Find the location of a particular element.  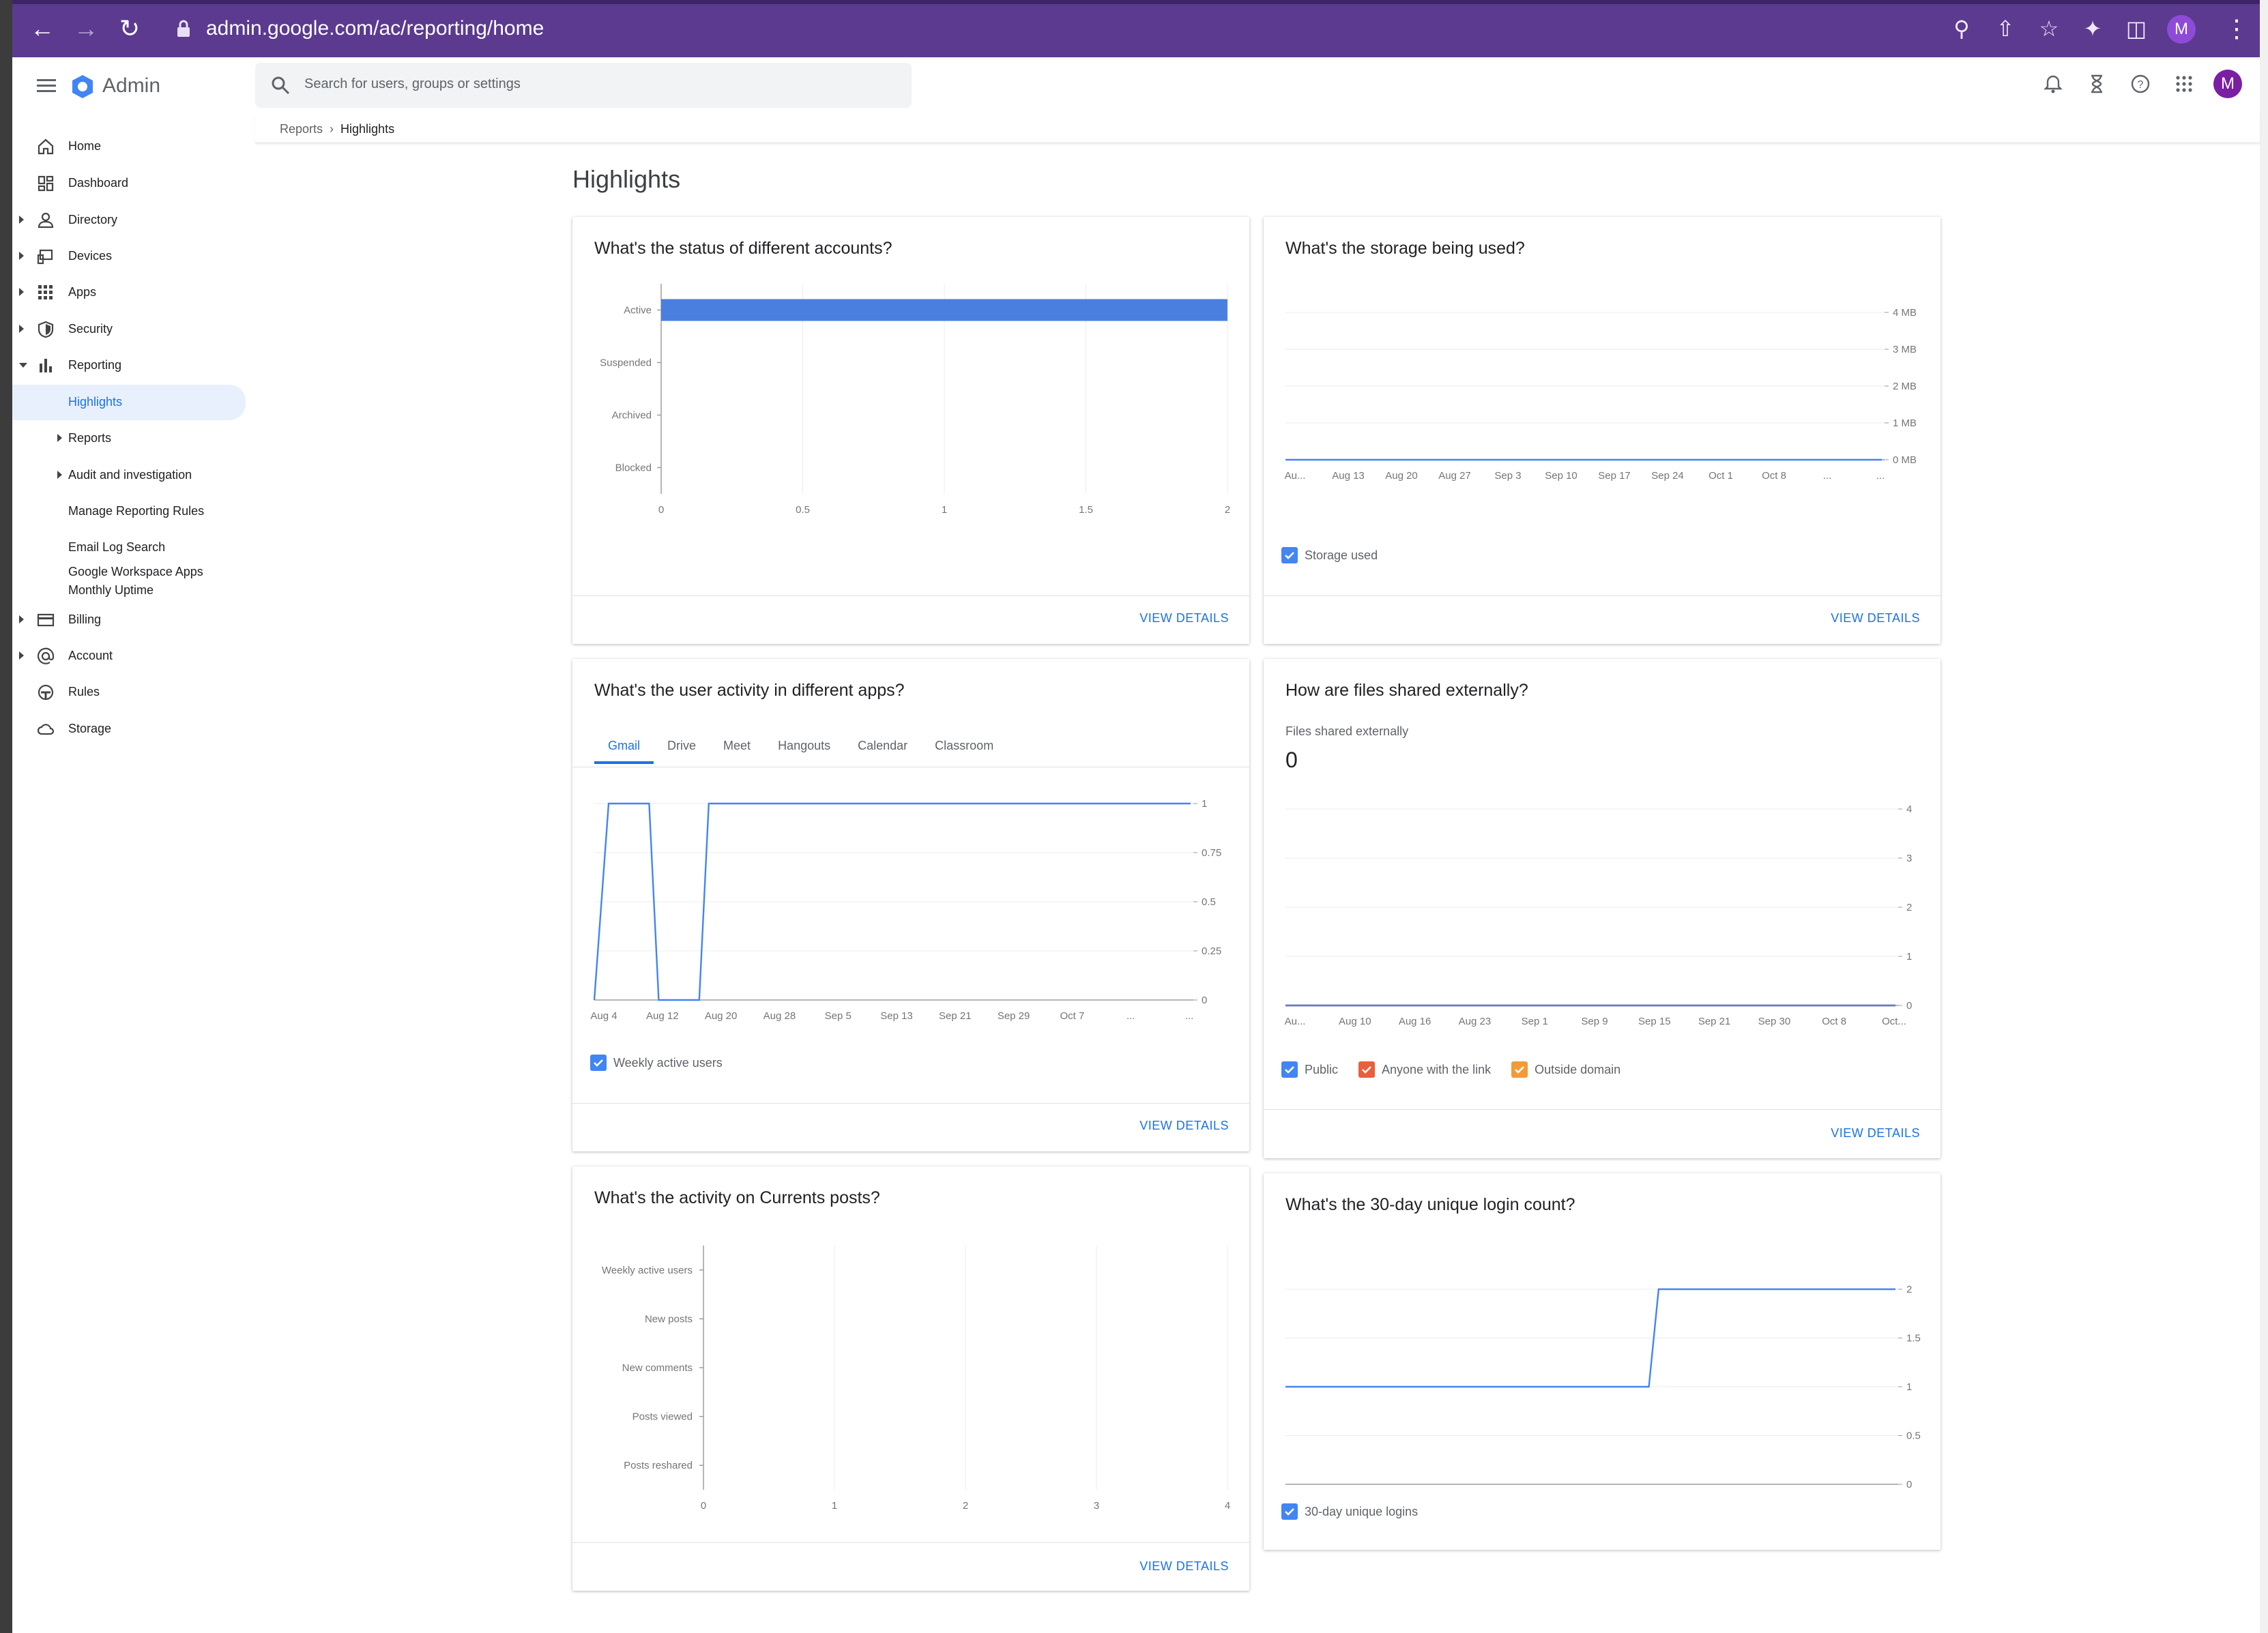

sidebar-item-apps: Apps is located at coordinates (129, 292).